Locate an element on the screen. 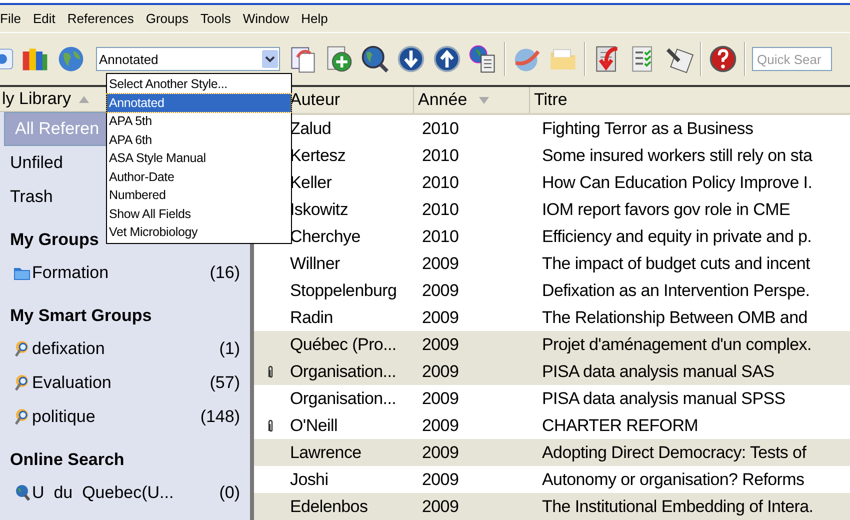 The image size is (850, 520). upload-icon is located at coordinates (447, 59).